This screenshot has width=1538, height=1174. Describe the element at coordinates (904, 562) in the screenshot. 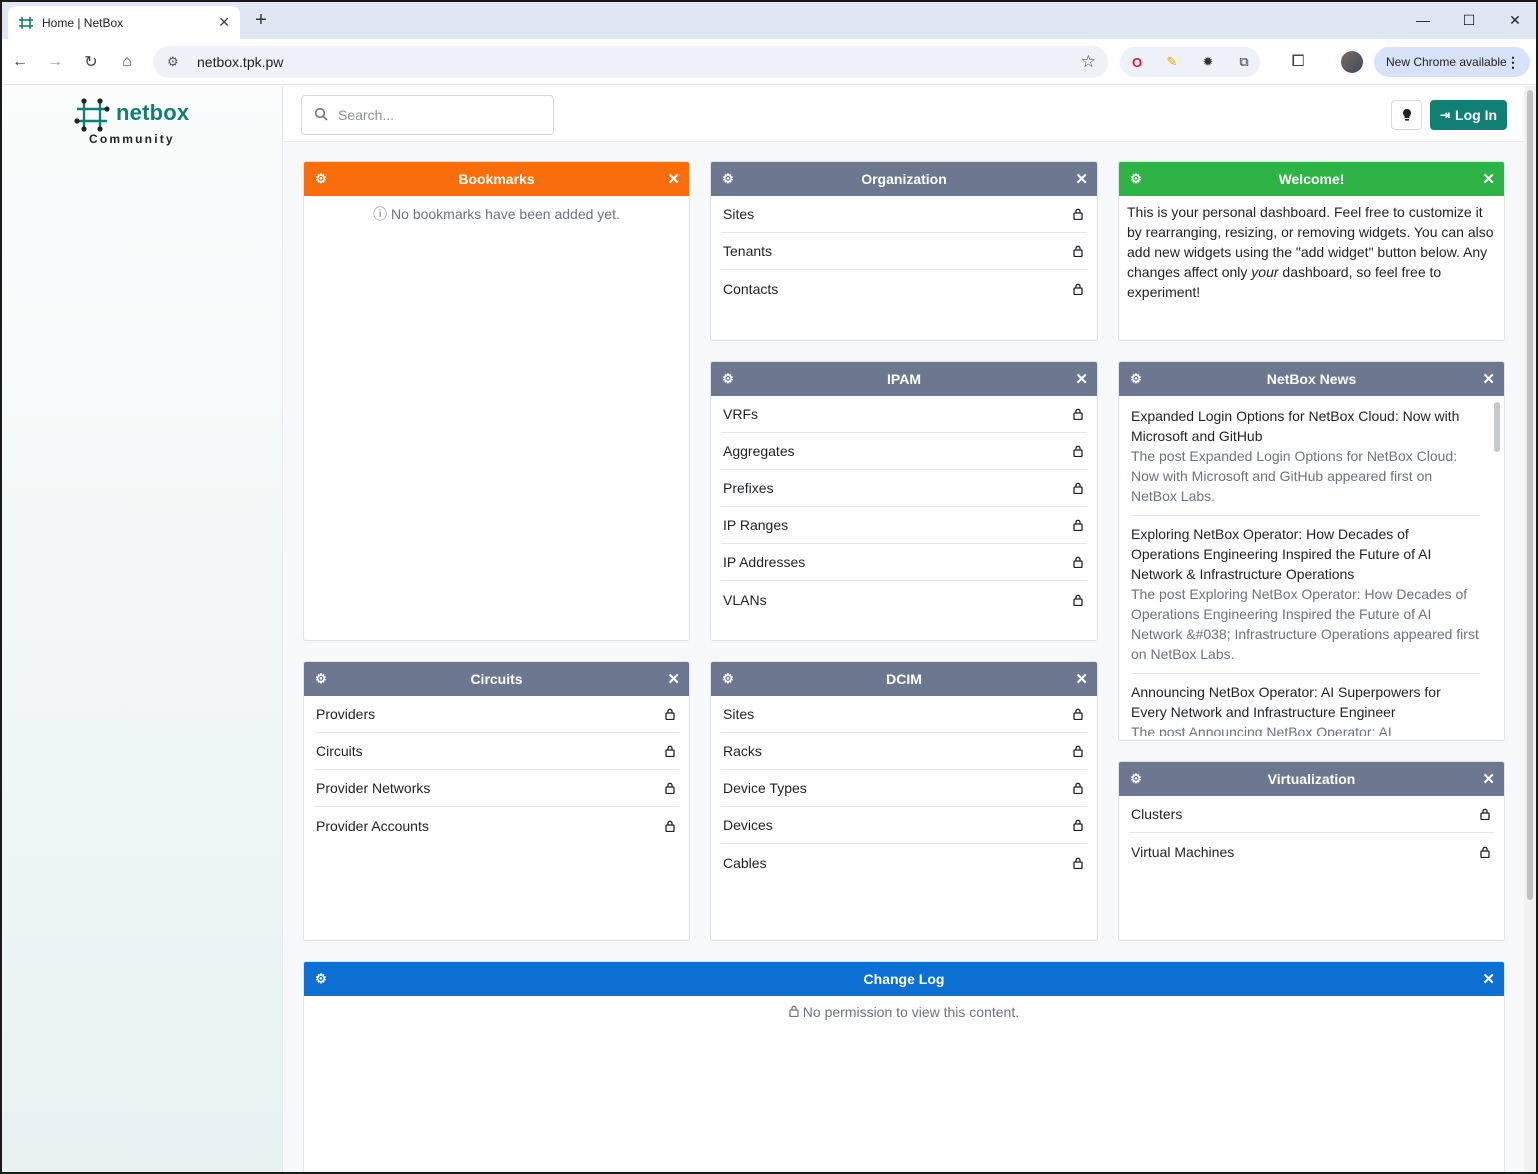

I see `list-item: IP Addresses` at that location.